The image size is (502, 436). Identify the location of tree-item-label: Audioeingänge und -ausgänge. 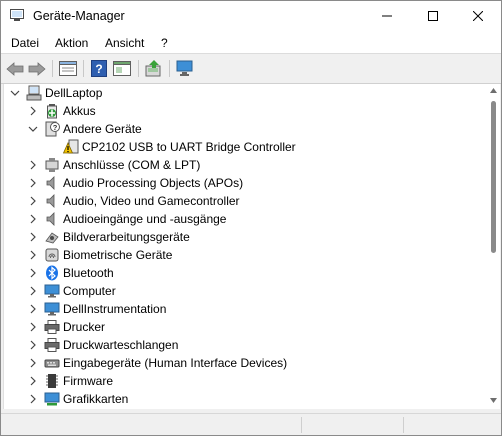
(145, 219).